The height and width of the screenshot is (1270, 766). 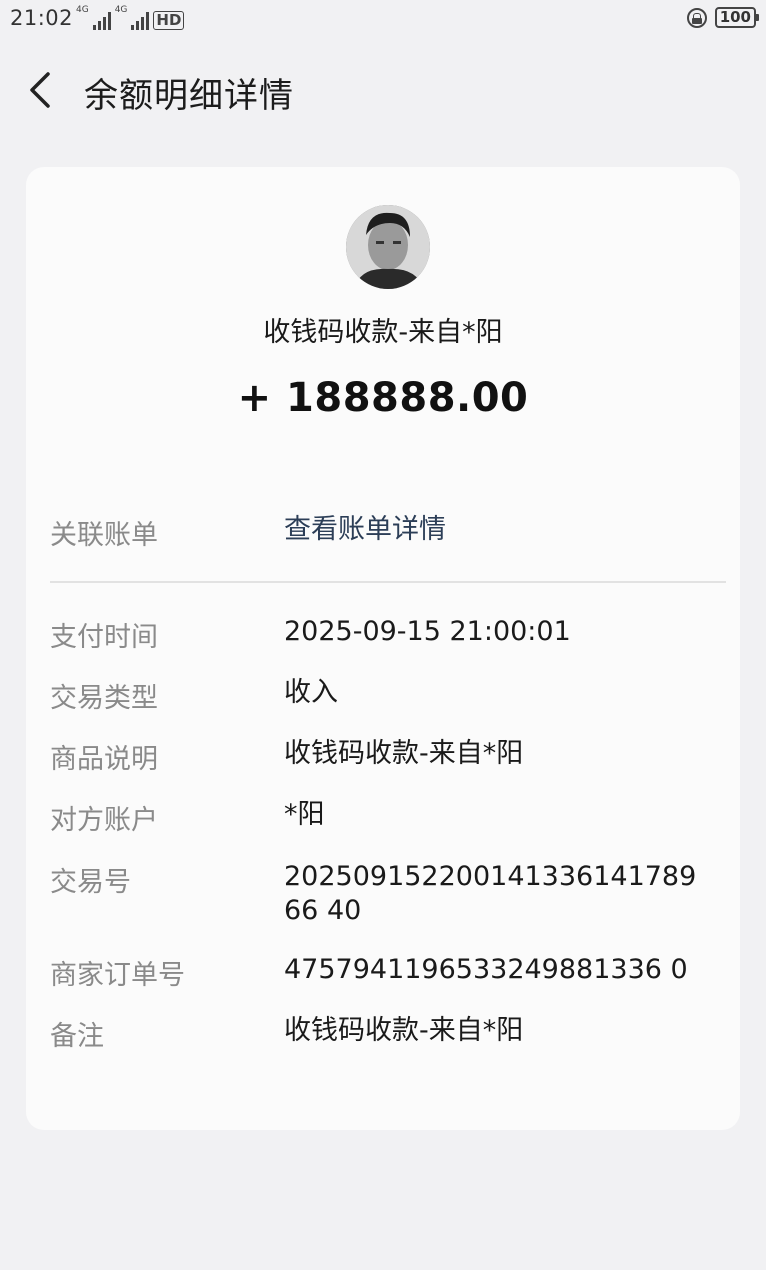 I want to click on detail-value-counterparty: *阳, so click(x=304, y=814).